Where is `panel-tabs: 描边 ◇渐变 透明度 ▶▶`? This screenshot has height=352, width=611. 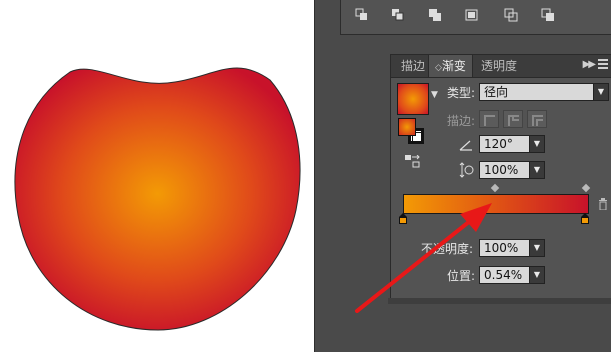 panel-tabs: 描边 ◇渐变 透明度 ▶▶ is located at coordinates (501, 66).